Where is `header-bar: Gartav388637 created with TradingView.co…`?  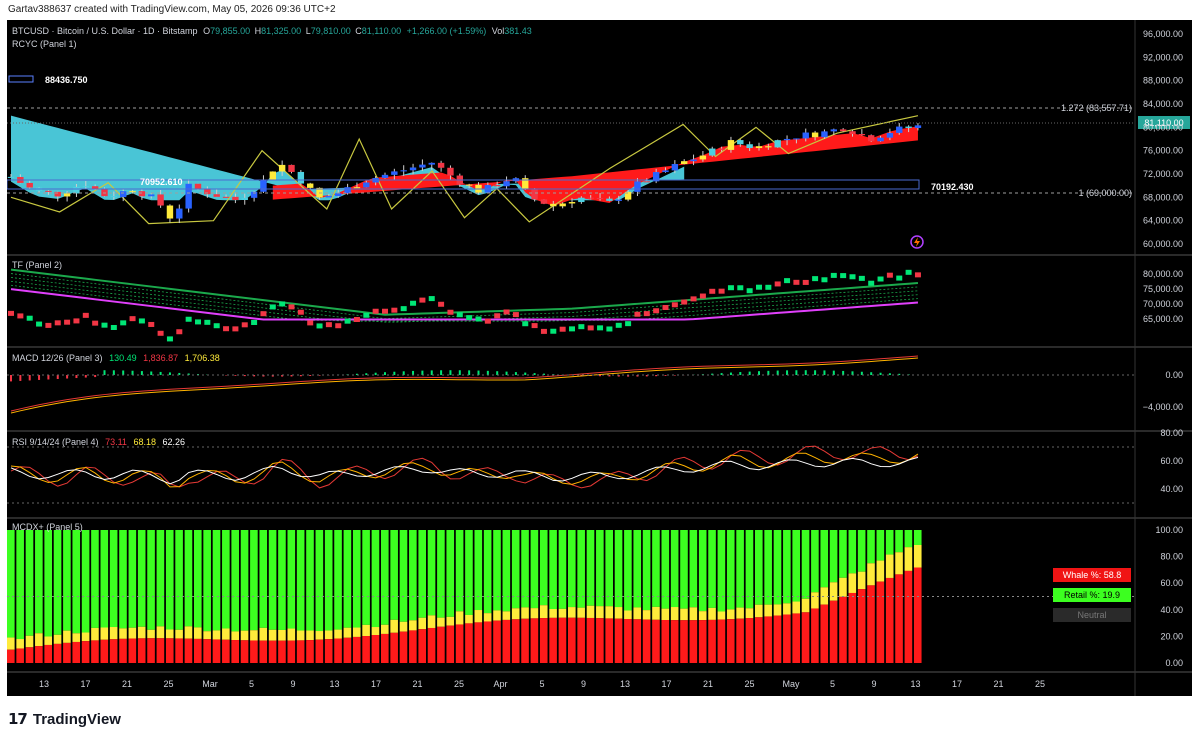 header-bar: Gartav388637 created with TradingView.co… is located at coordinates (599, 10).